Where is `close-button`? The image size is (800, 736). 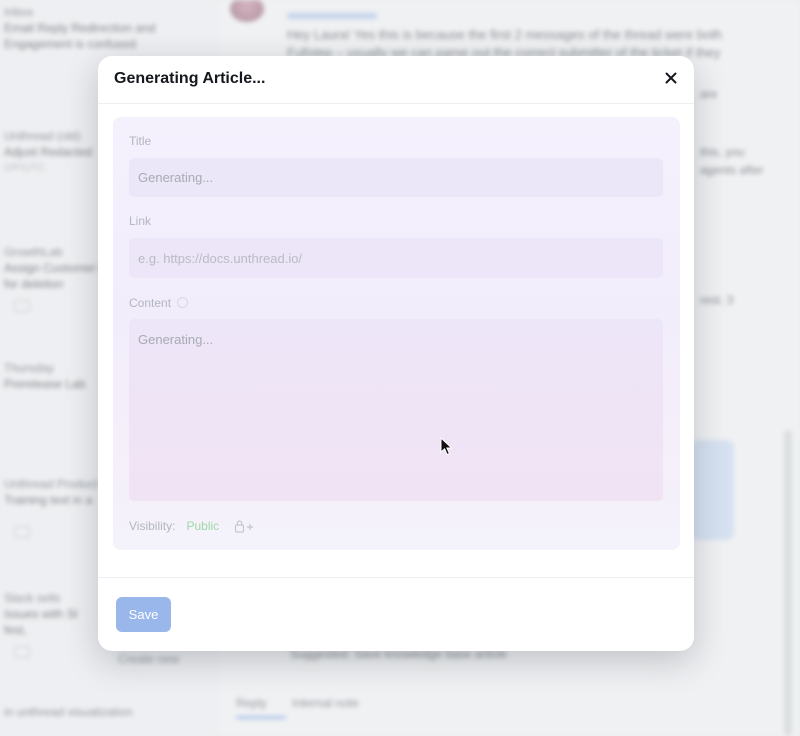
close-button is located at coordinates (671, 78).